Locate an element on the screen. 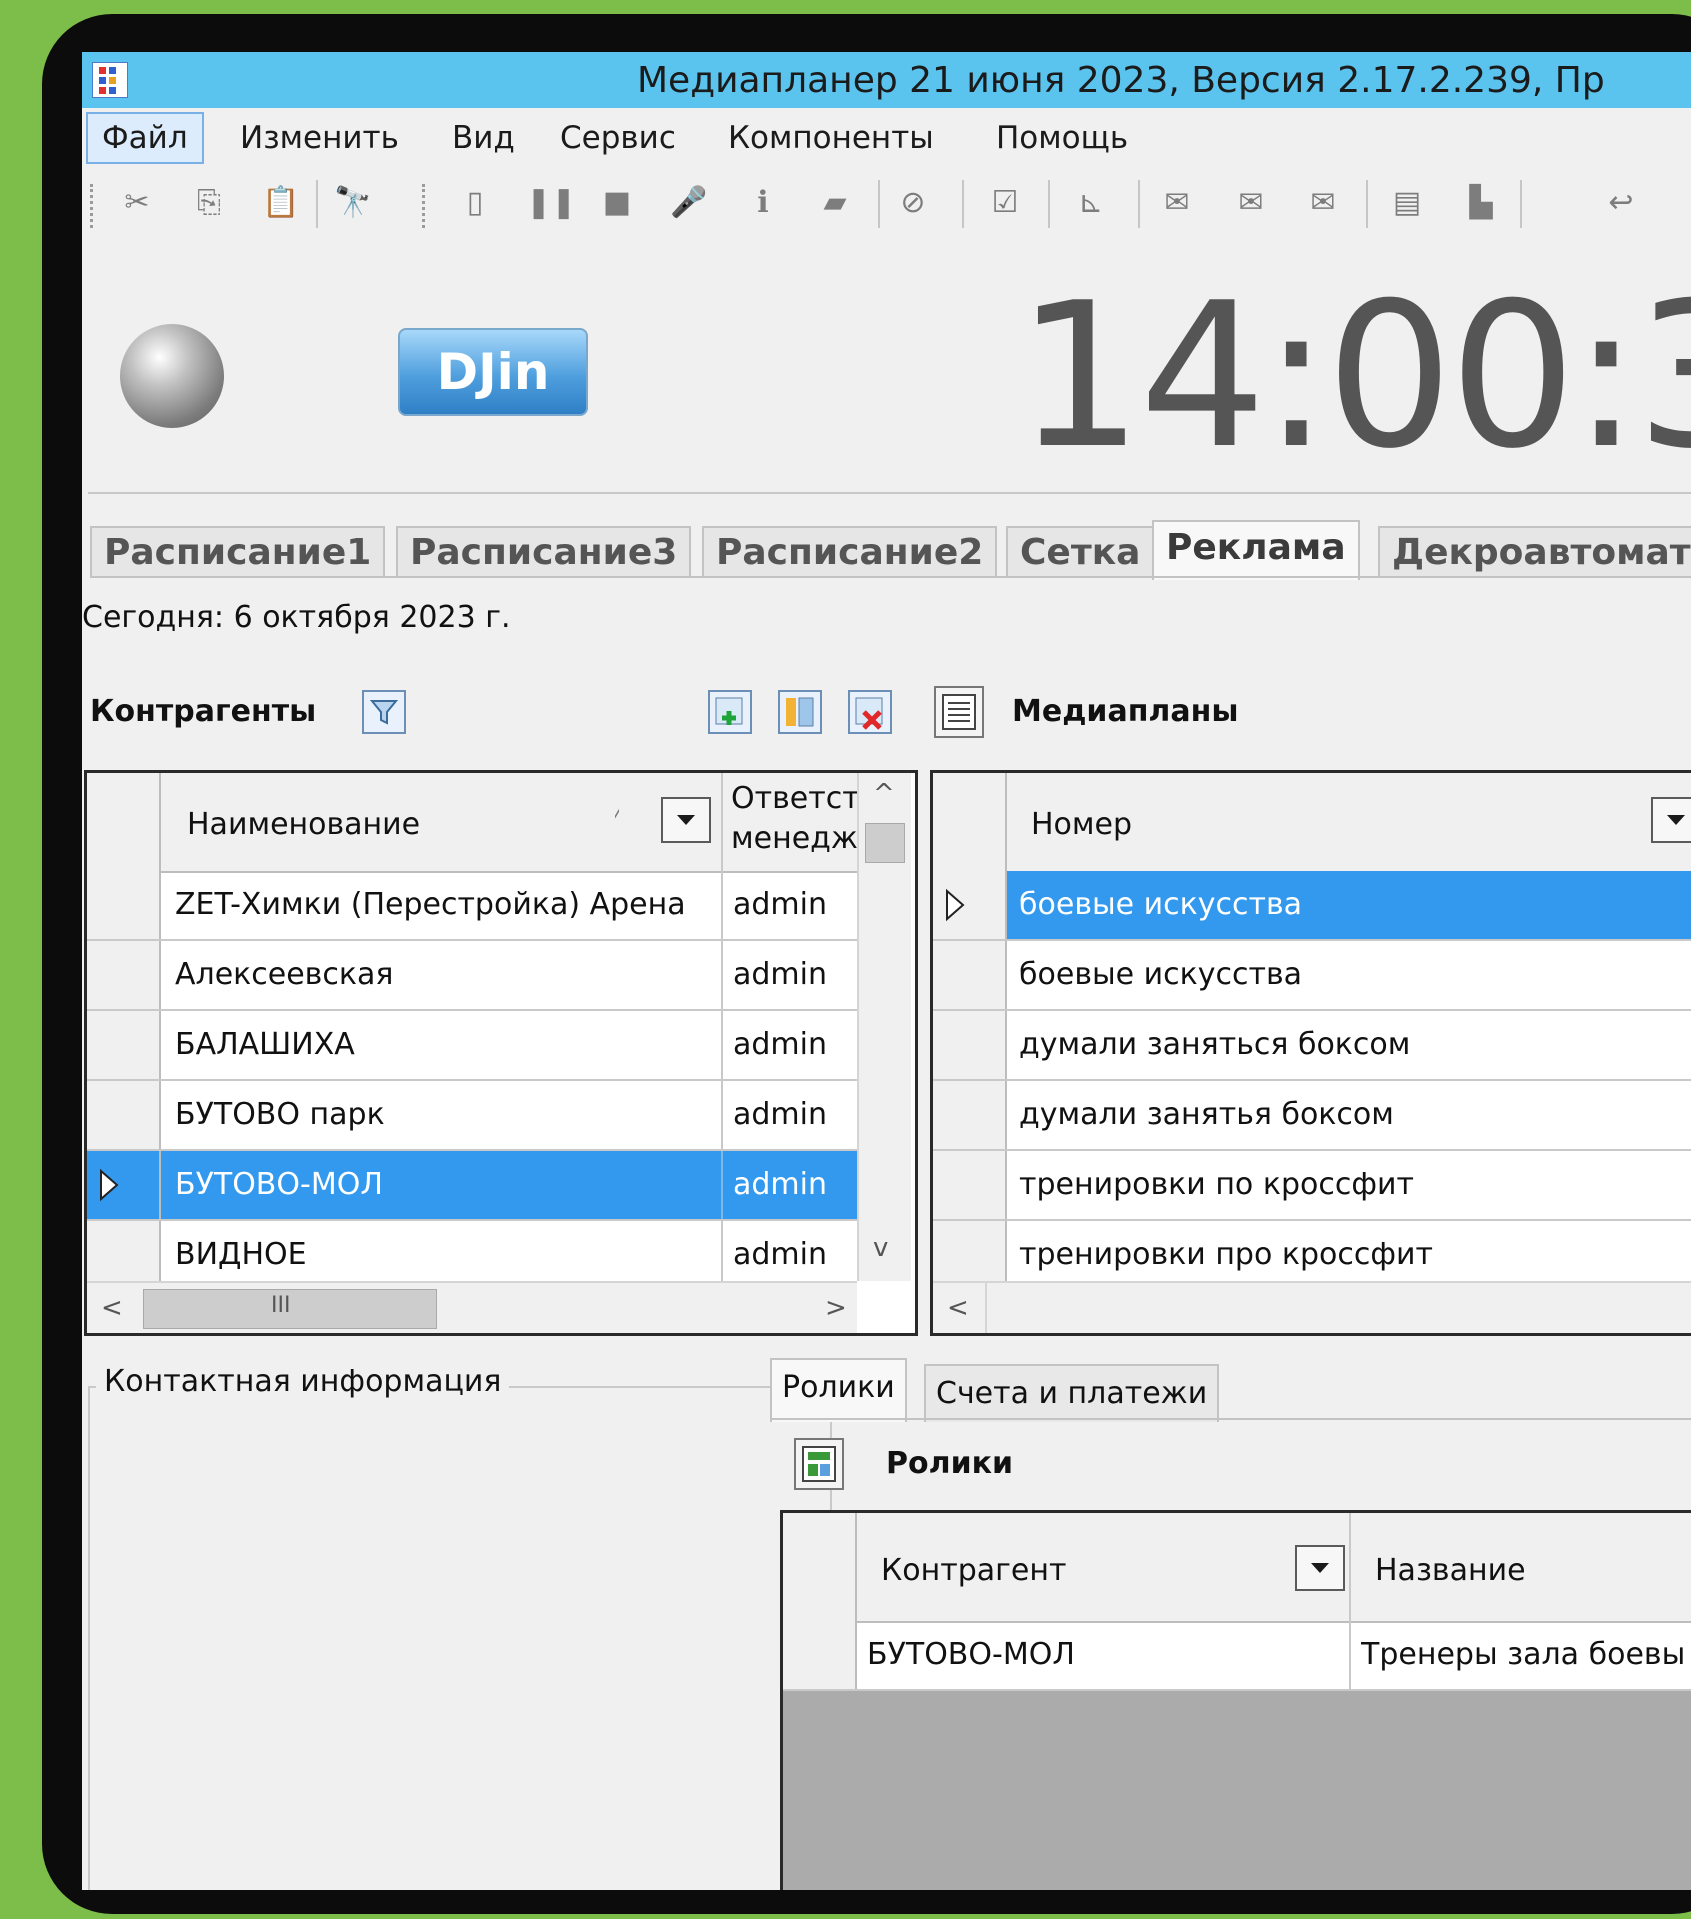  table-row: боевые искусства is located at coordinates (1312, 976).